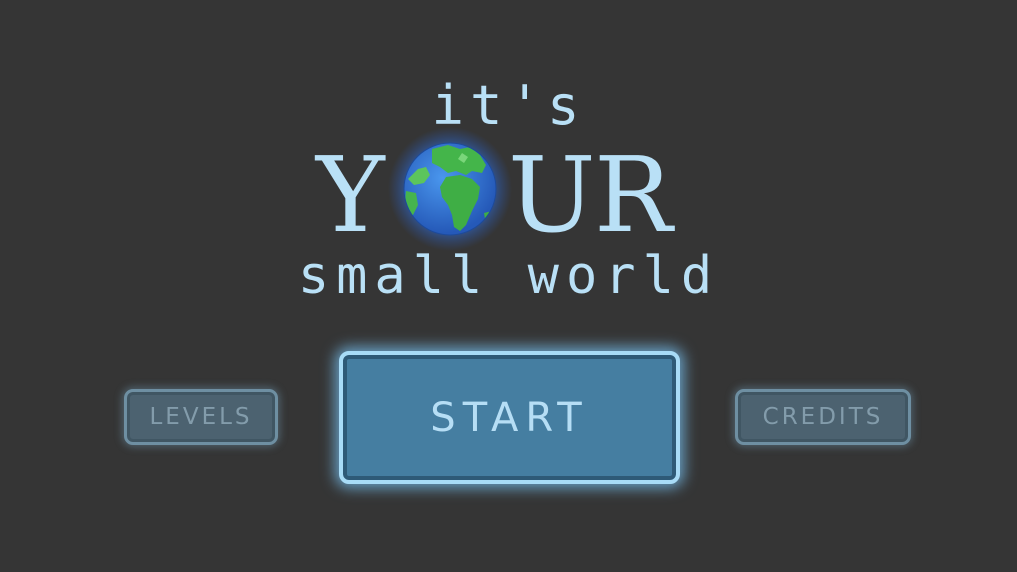 The width and height of the screenshot is (1017, 572). I want to click on levels-button-label: LEVELS, so click(201, 417).